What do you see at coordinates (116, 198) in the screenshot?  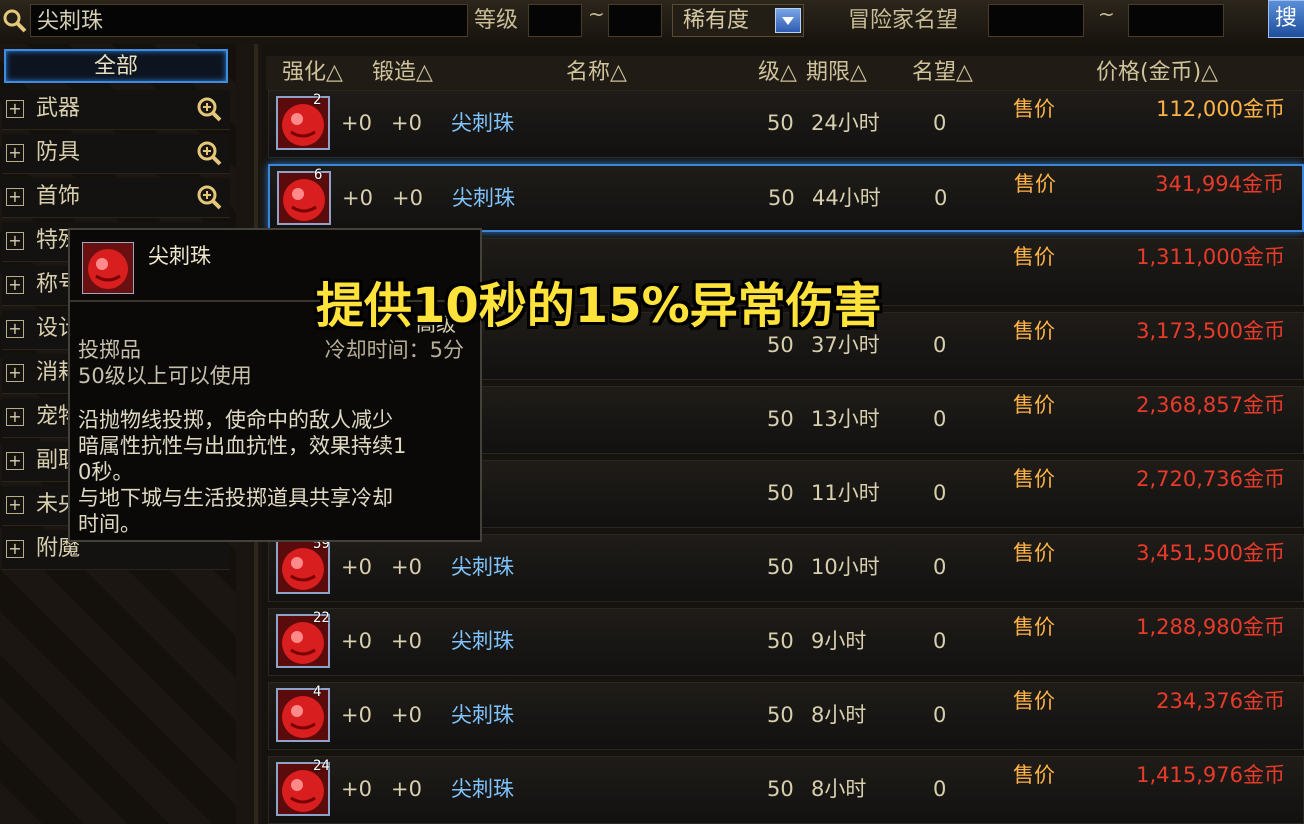 I see `category-item: + 首饰` at bounding box center [116, 198].